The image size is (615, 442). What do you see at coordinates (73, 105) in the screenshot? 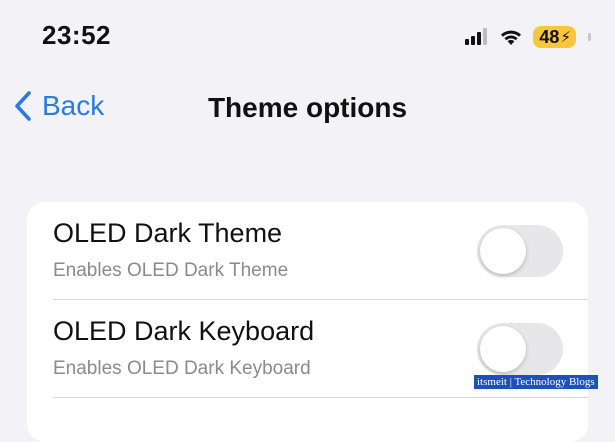
I see `back-label: Back` at bounding box center [73, 105].